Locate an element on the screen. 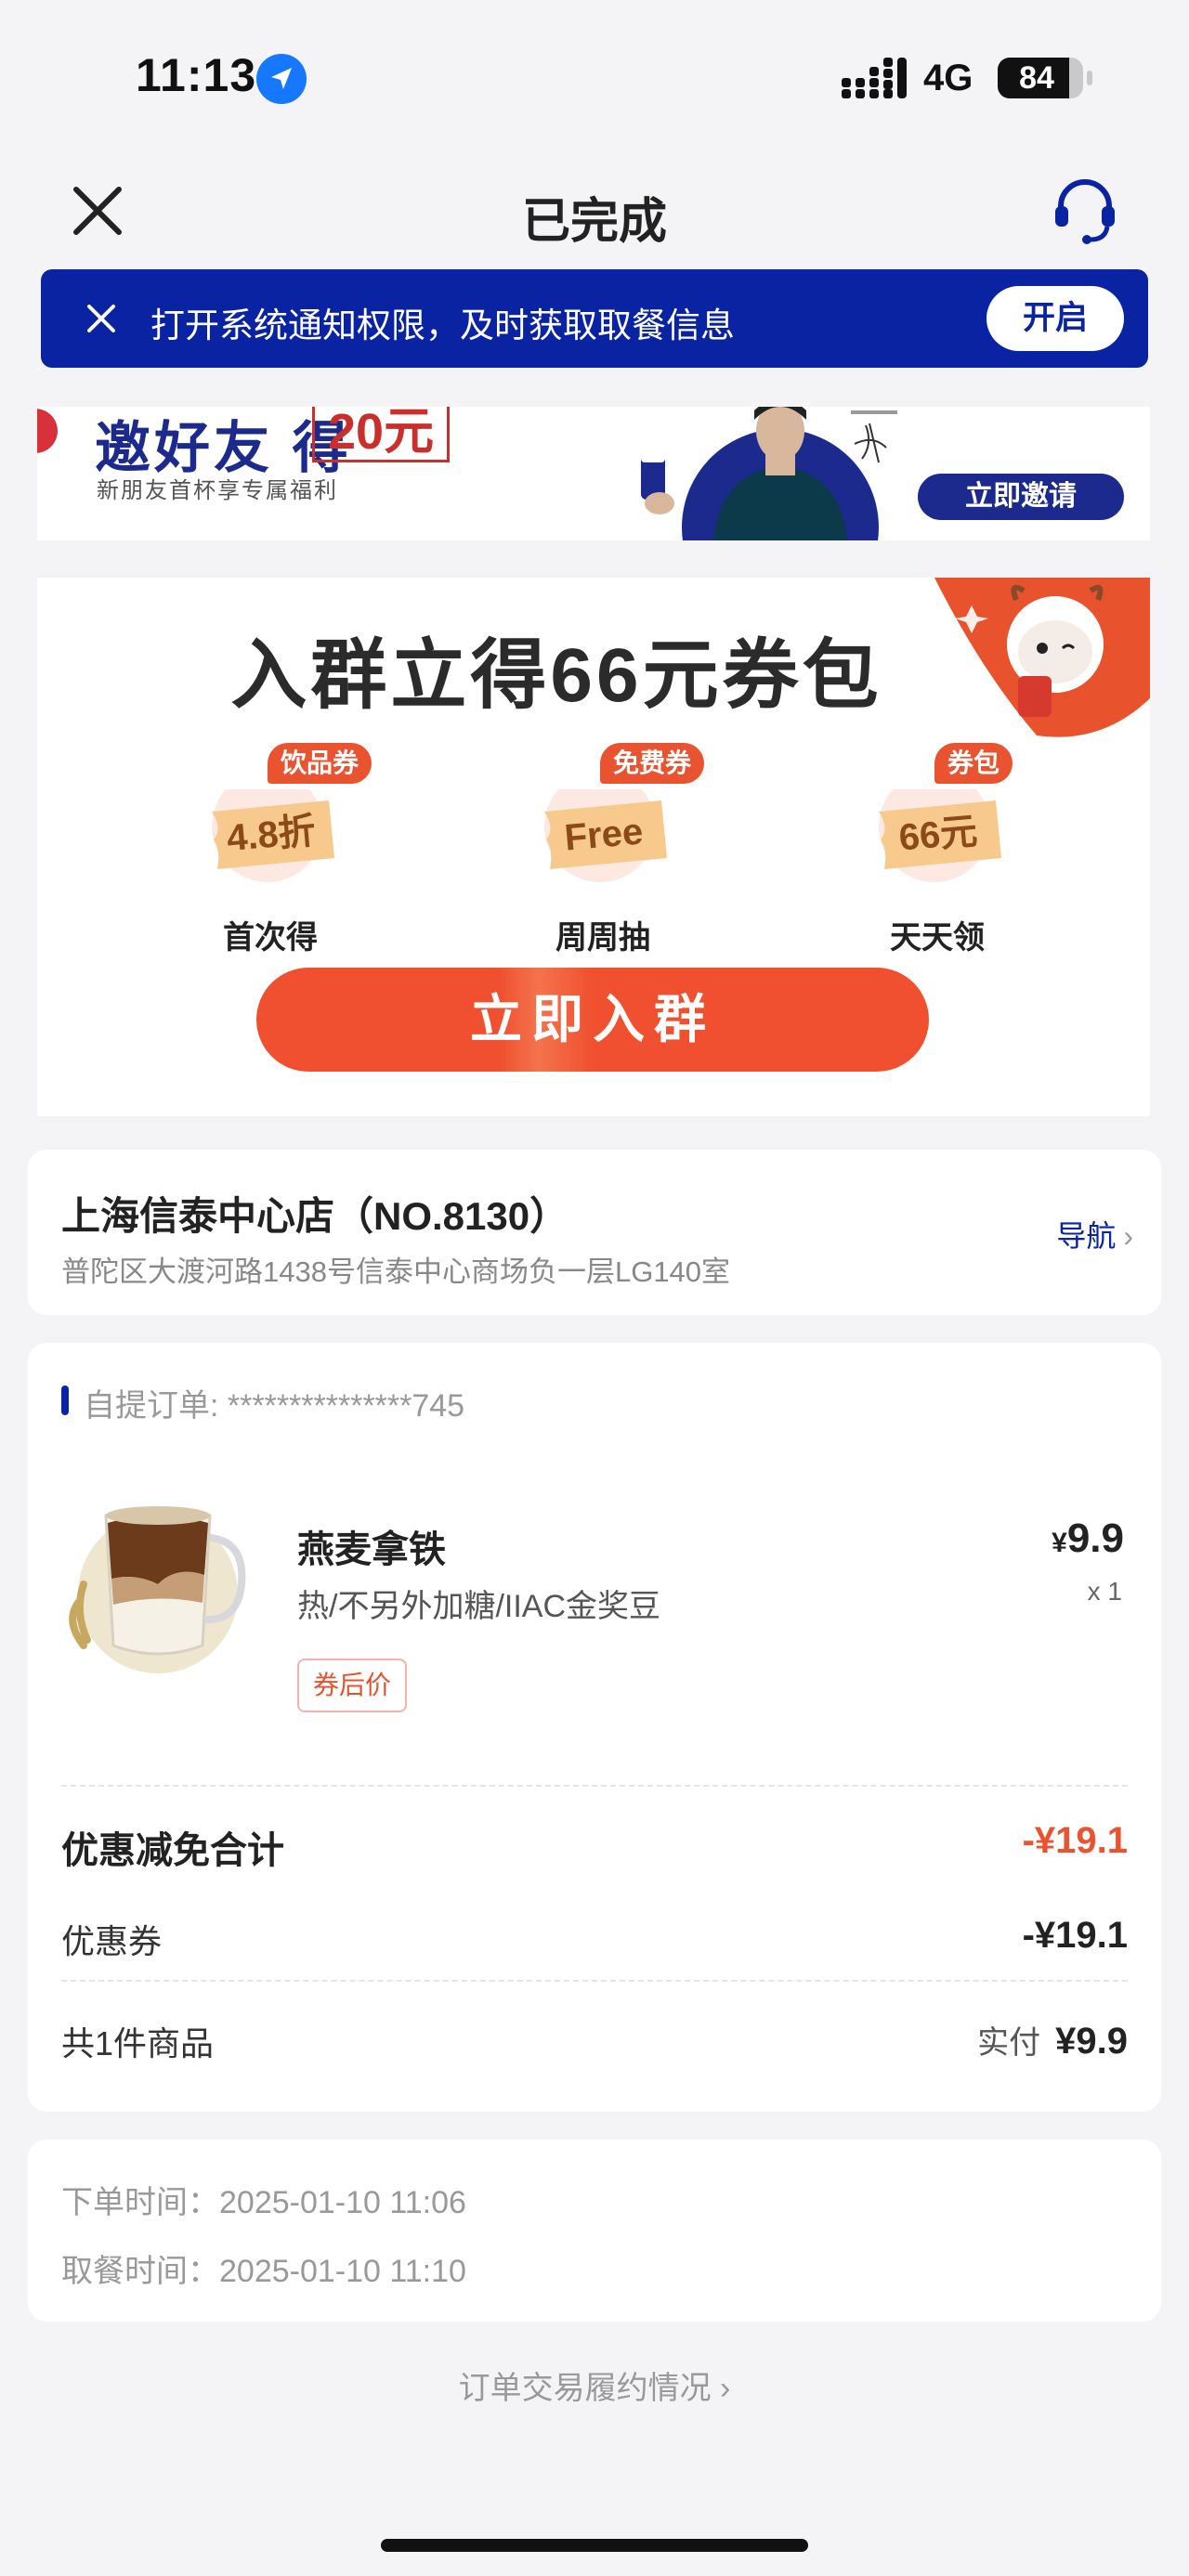  chevron-right-icon: › is located at coordinates (1128, 1236).